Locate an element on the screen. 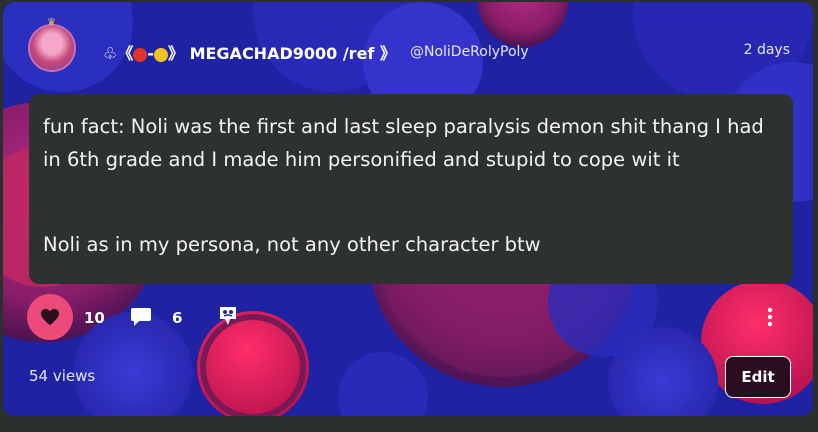  display-name: ♧《 - 》 MEGACHAD9000 /ref 》 is located at coordinates (249, 52).